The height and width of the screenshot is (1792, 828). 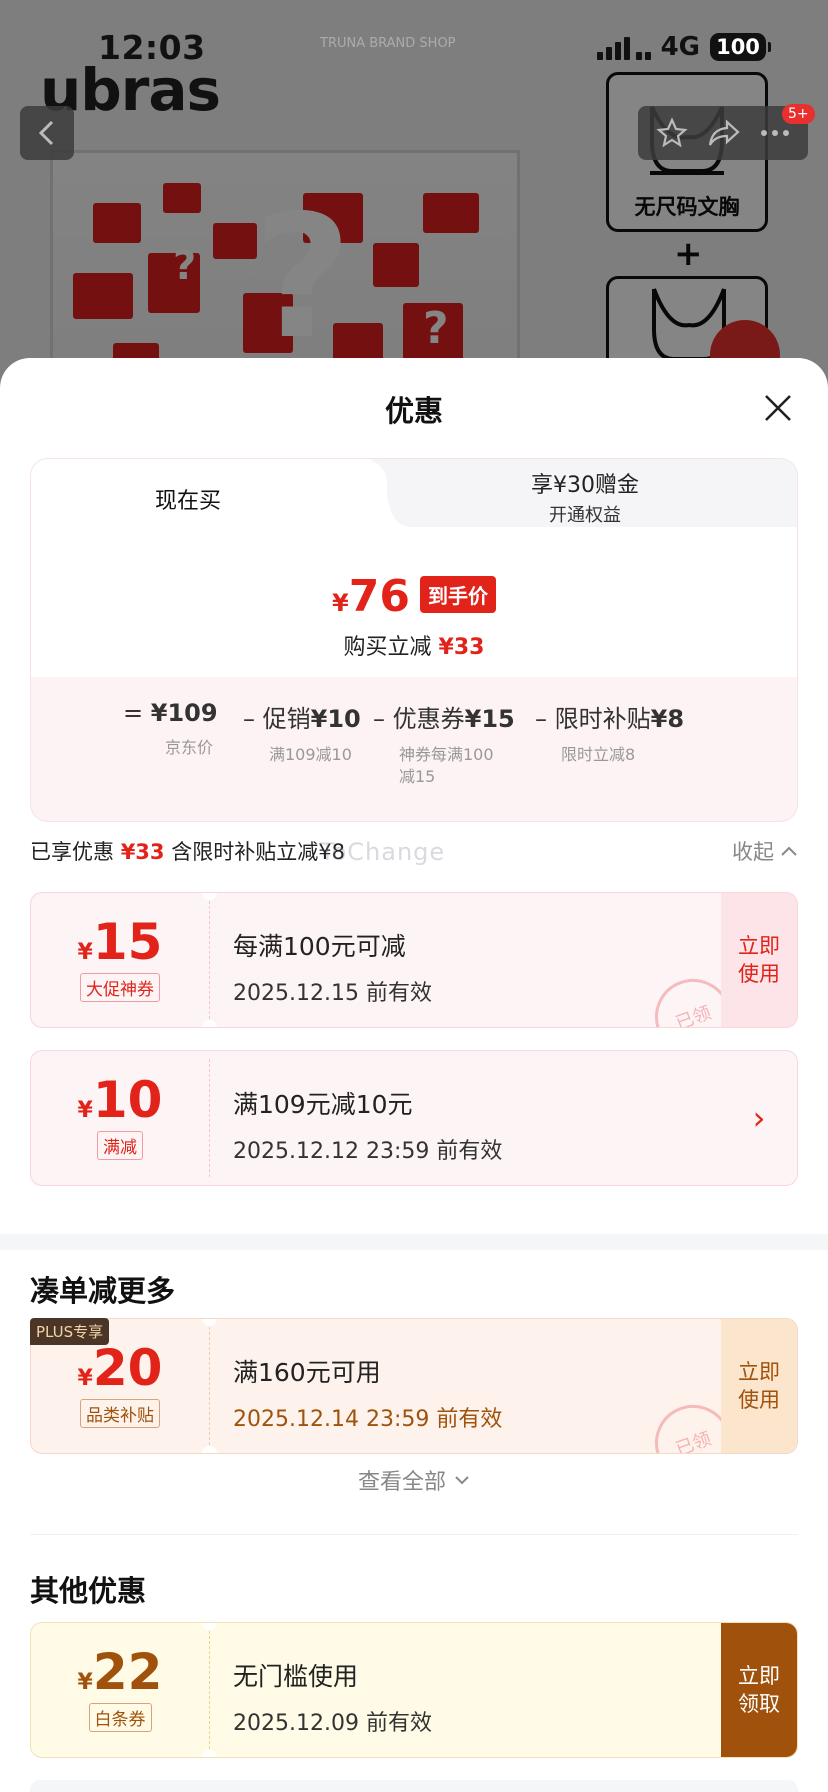 I want to click on next-card-edge, so click(x=414, y=1786).